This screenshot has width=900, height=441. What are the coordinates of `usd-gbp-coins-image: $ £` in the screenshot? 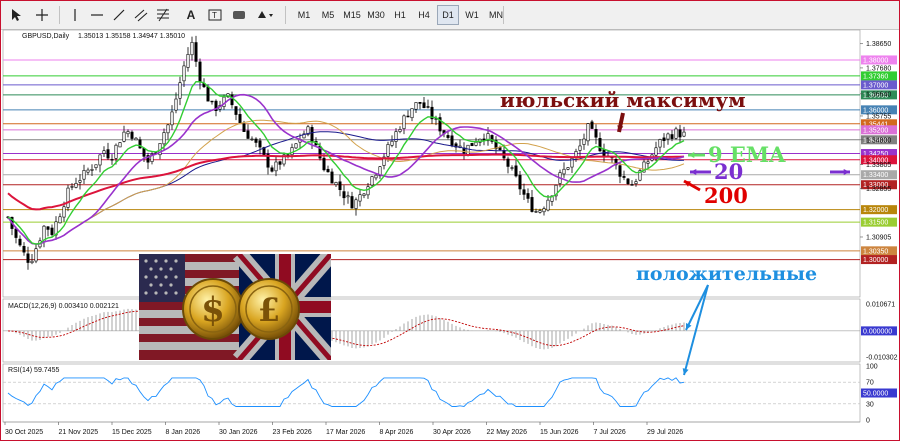 It's located at (235, 307).